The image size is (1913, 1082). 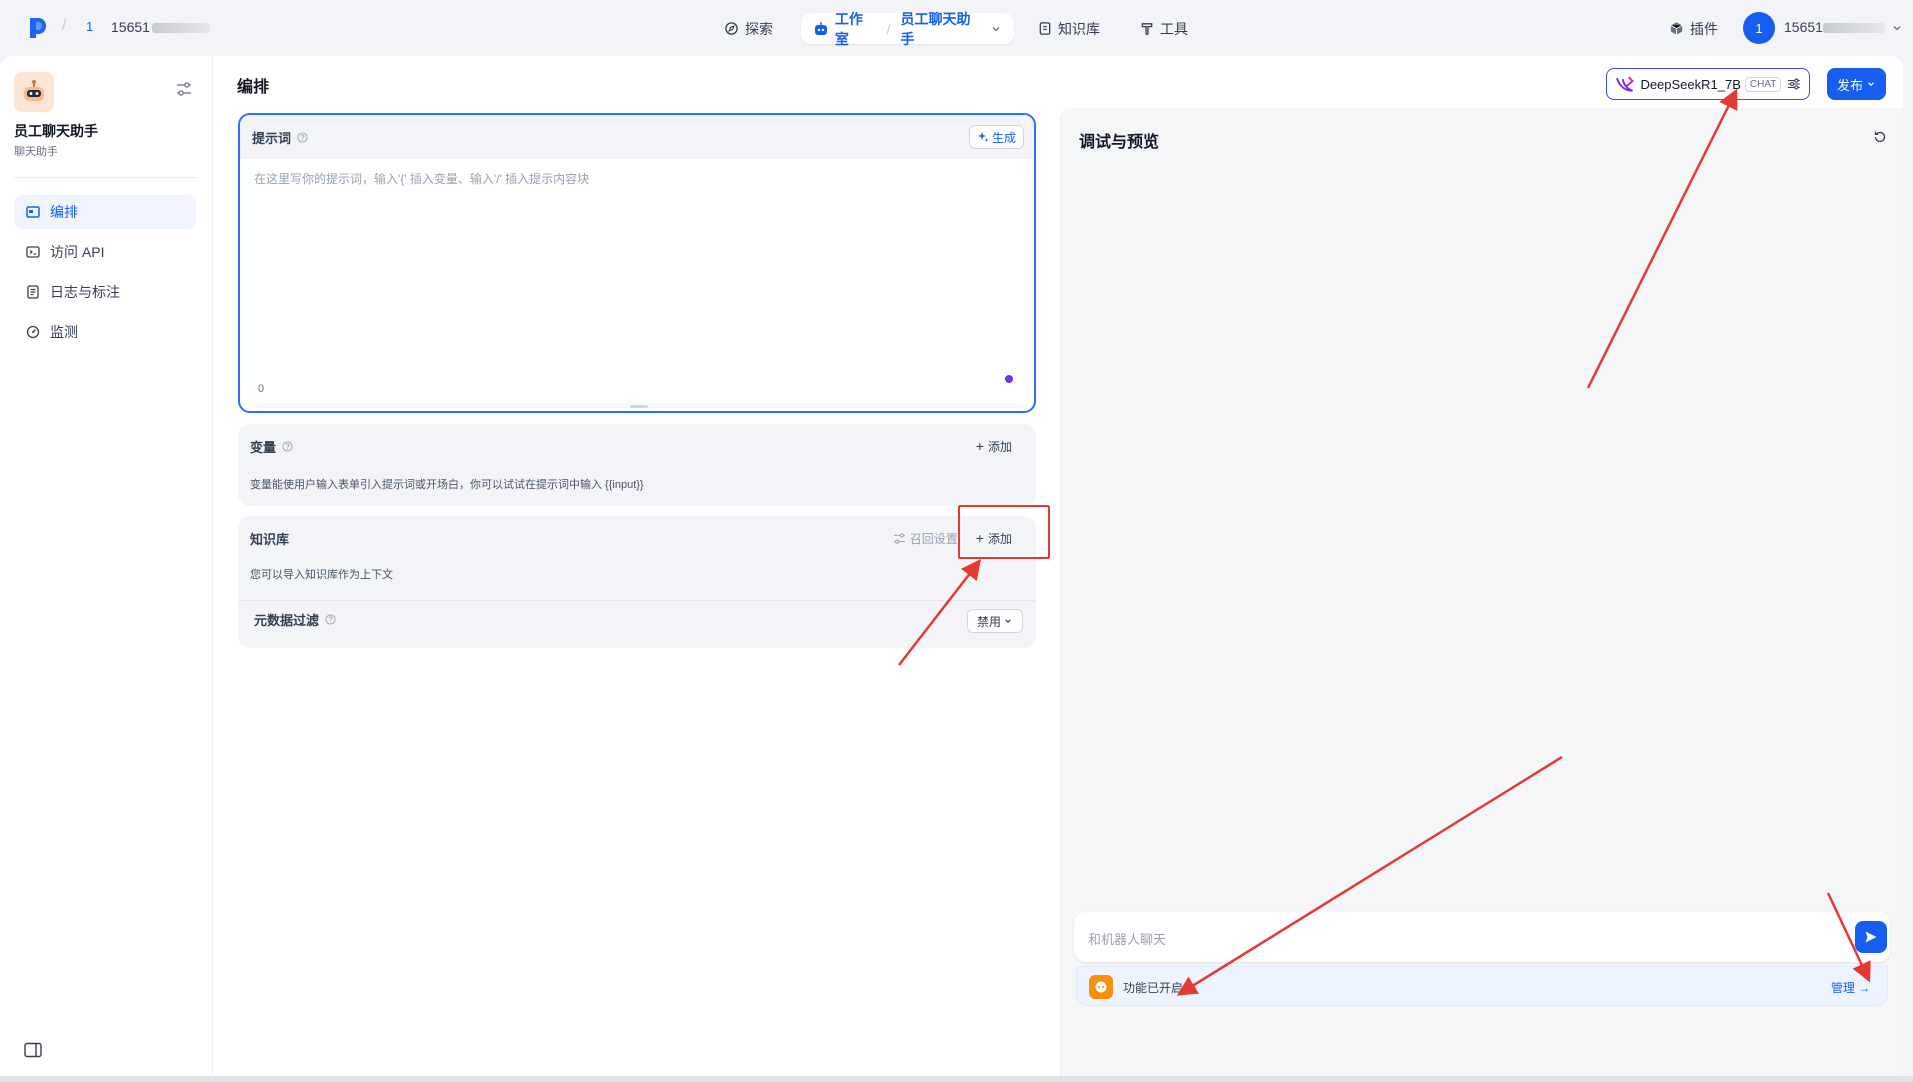 What do you see at coordinates (731, 28) in the screenshot?
I see `compass-icon` at bounding box center [731, 28].